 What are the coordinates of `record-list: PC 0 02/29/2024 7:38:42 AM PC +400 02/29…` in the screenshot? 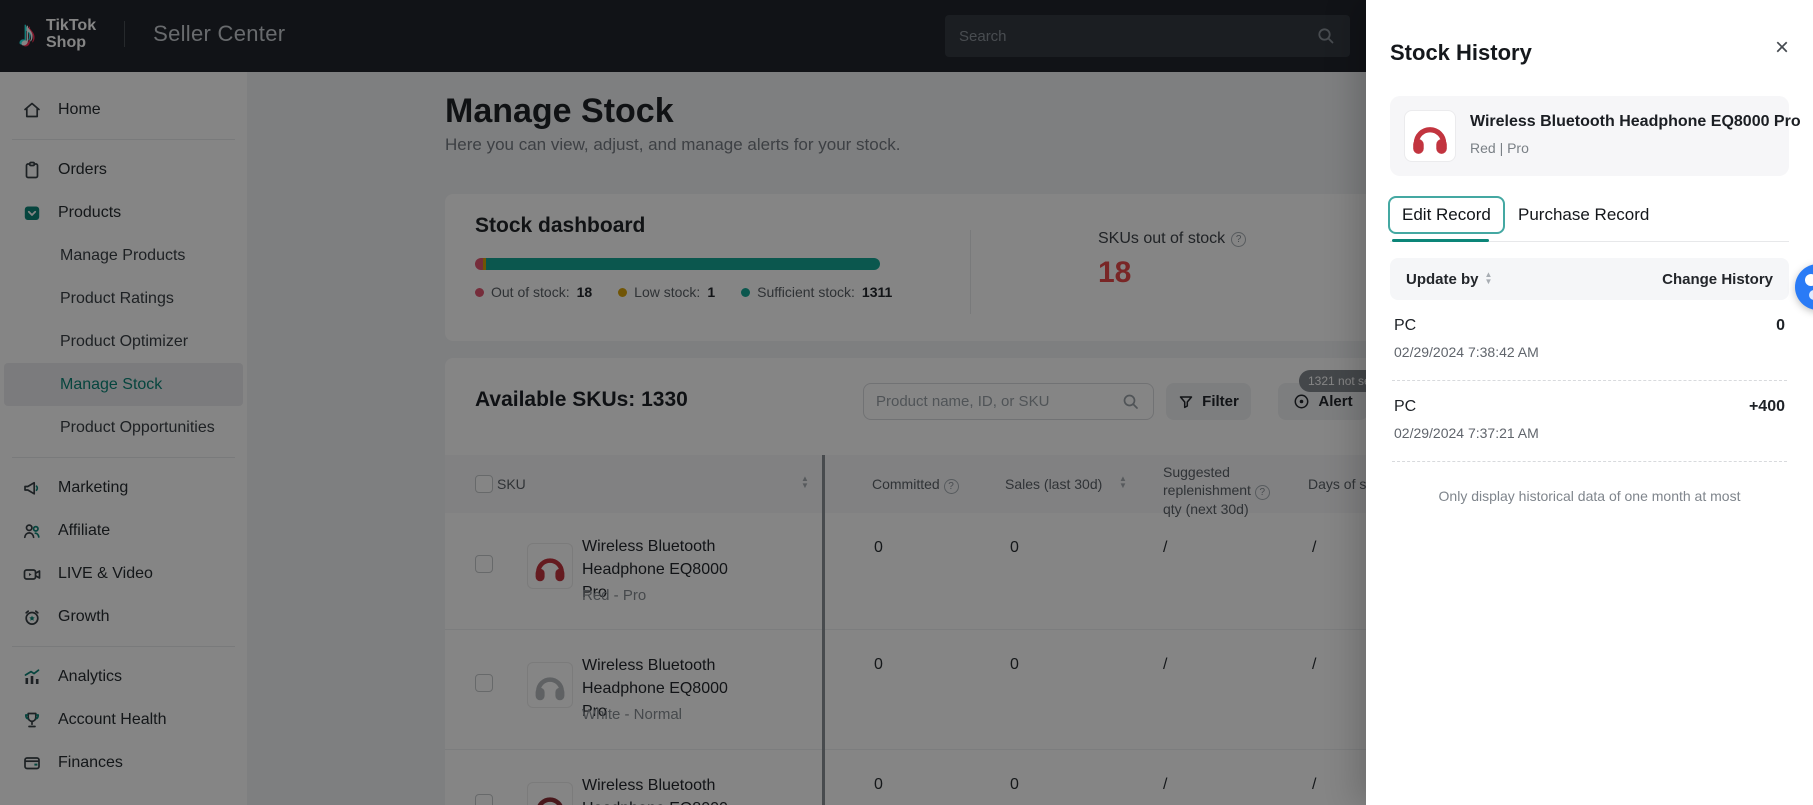 It's located at (1589, 402).